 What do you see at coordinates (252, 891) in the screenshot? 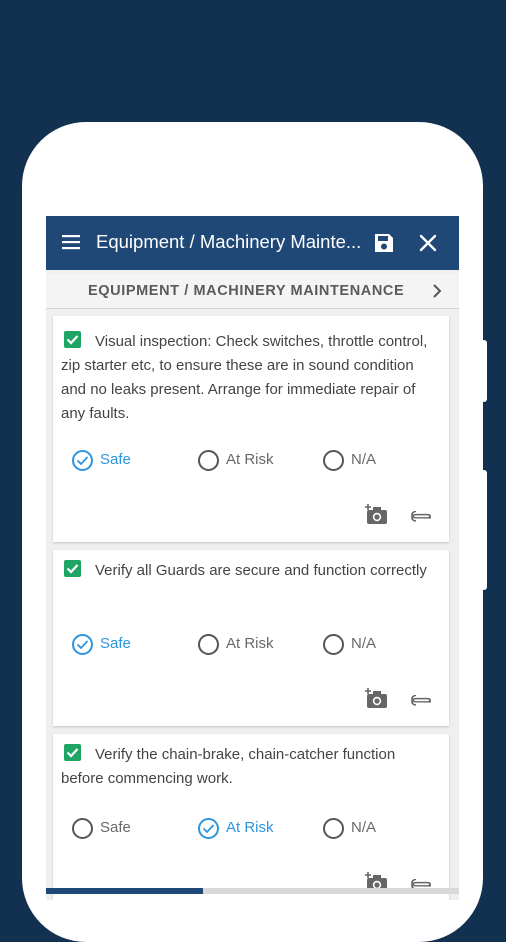
I see `progress-bar` at bounding box center [252, 891].